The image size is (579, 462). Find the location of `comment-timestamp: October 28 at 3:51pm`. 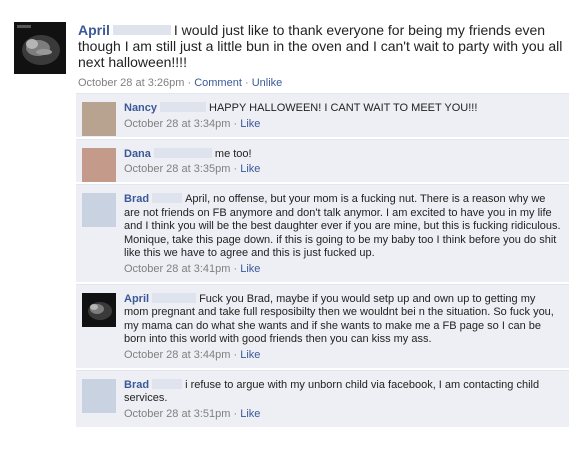

comment-timestamp: October 28 at 3:51pm is located at coordinates (177, 414).